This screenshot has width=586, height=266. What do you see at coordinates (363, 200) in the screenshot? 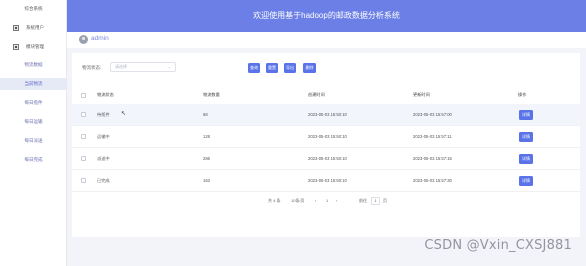
I see `goto-label: 前往` at bounding box center [363, 200].